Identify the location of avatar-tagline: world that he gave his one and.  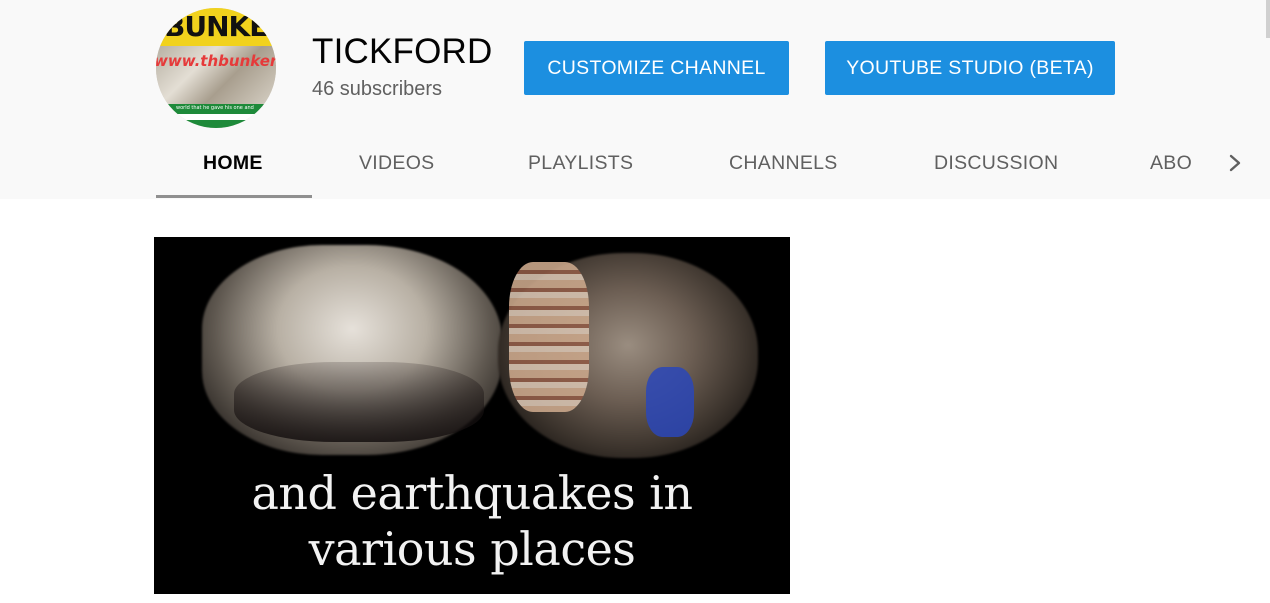
(215, 108).